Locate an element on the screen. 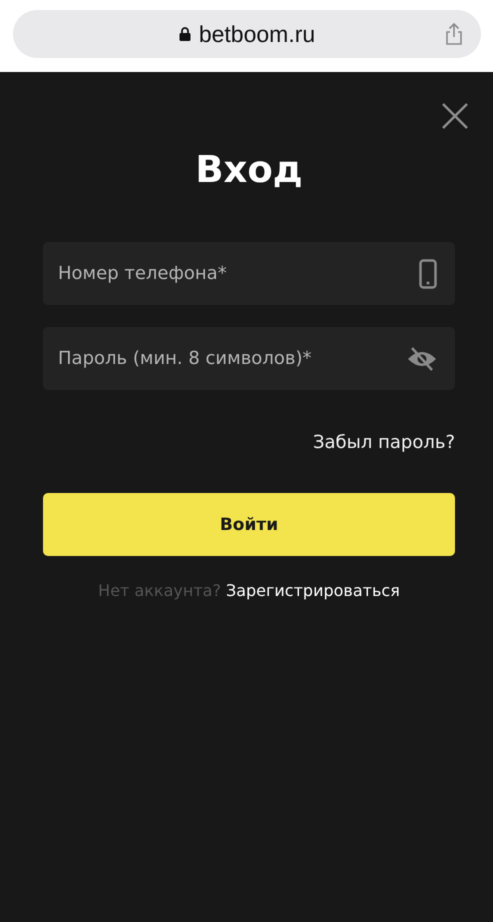 The image size is (493, 922). phone-field: Номер телефона* is located at coordinates (249, 273).